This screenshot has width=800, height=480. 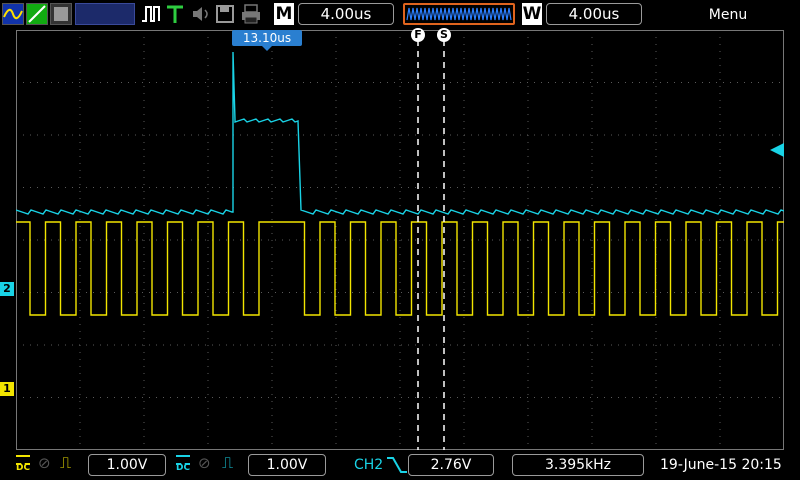 What do you see at coordinates (251, 14) in the screenshot?
I see `print-icon` at bounding box center [251, 14].